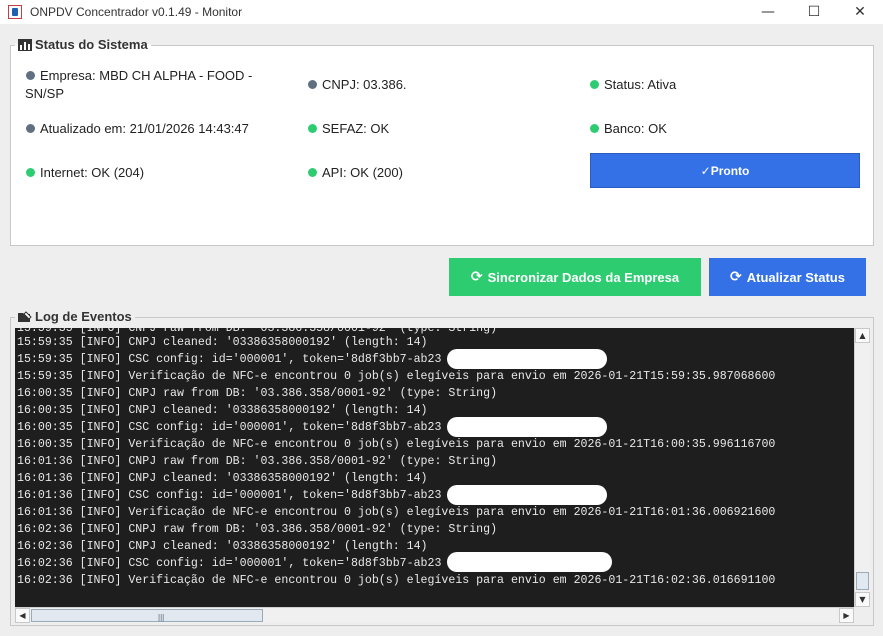  Describe the element at coordinates (92, 172) in the screenshot. I see `internet-text: Internet: OK (204)` at that location.